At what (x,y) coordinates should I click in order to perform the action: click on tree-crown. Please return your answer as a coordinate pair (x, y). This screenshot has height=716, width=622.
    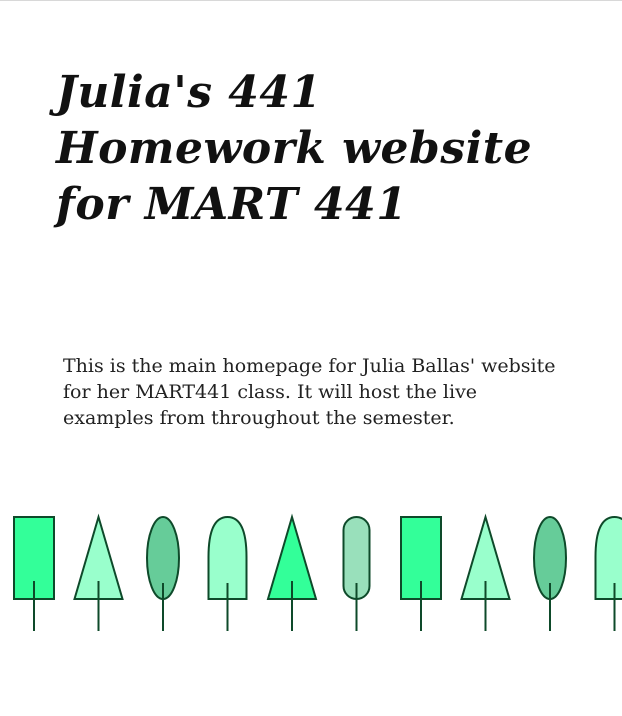
    Looking at the image, I should click on (608, 557).